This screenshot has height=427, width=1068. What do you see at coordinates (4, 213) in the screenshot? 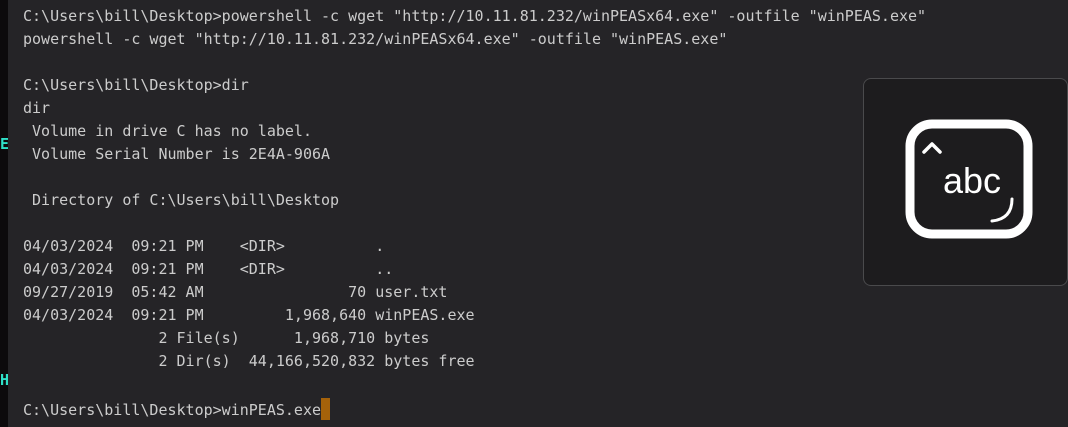
I see `left-pane-edge` at bounding box center [4, 213].